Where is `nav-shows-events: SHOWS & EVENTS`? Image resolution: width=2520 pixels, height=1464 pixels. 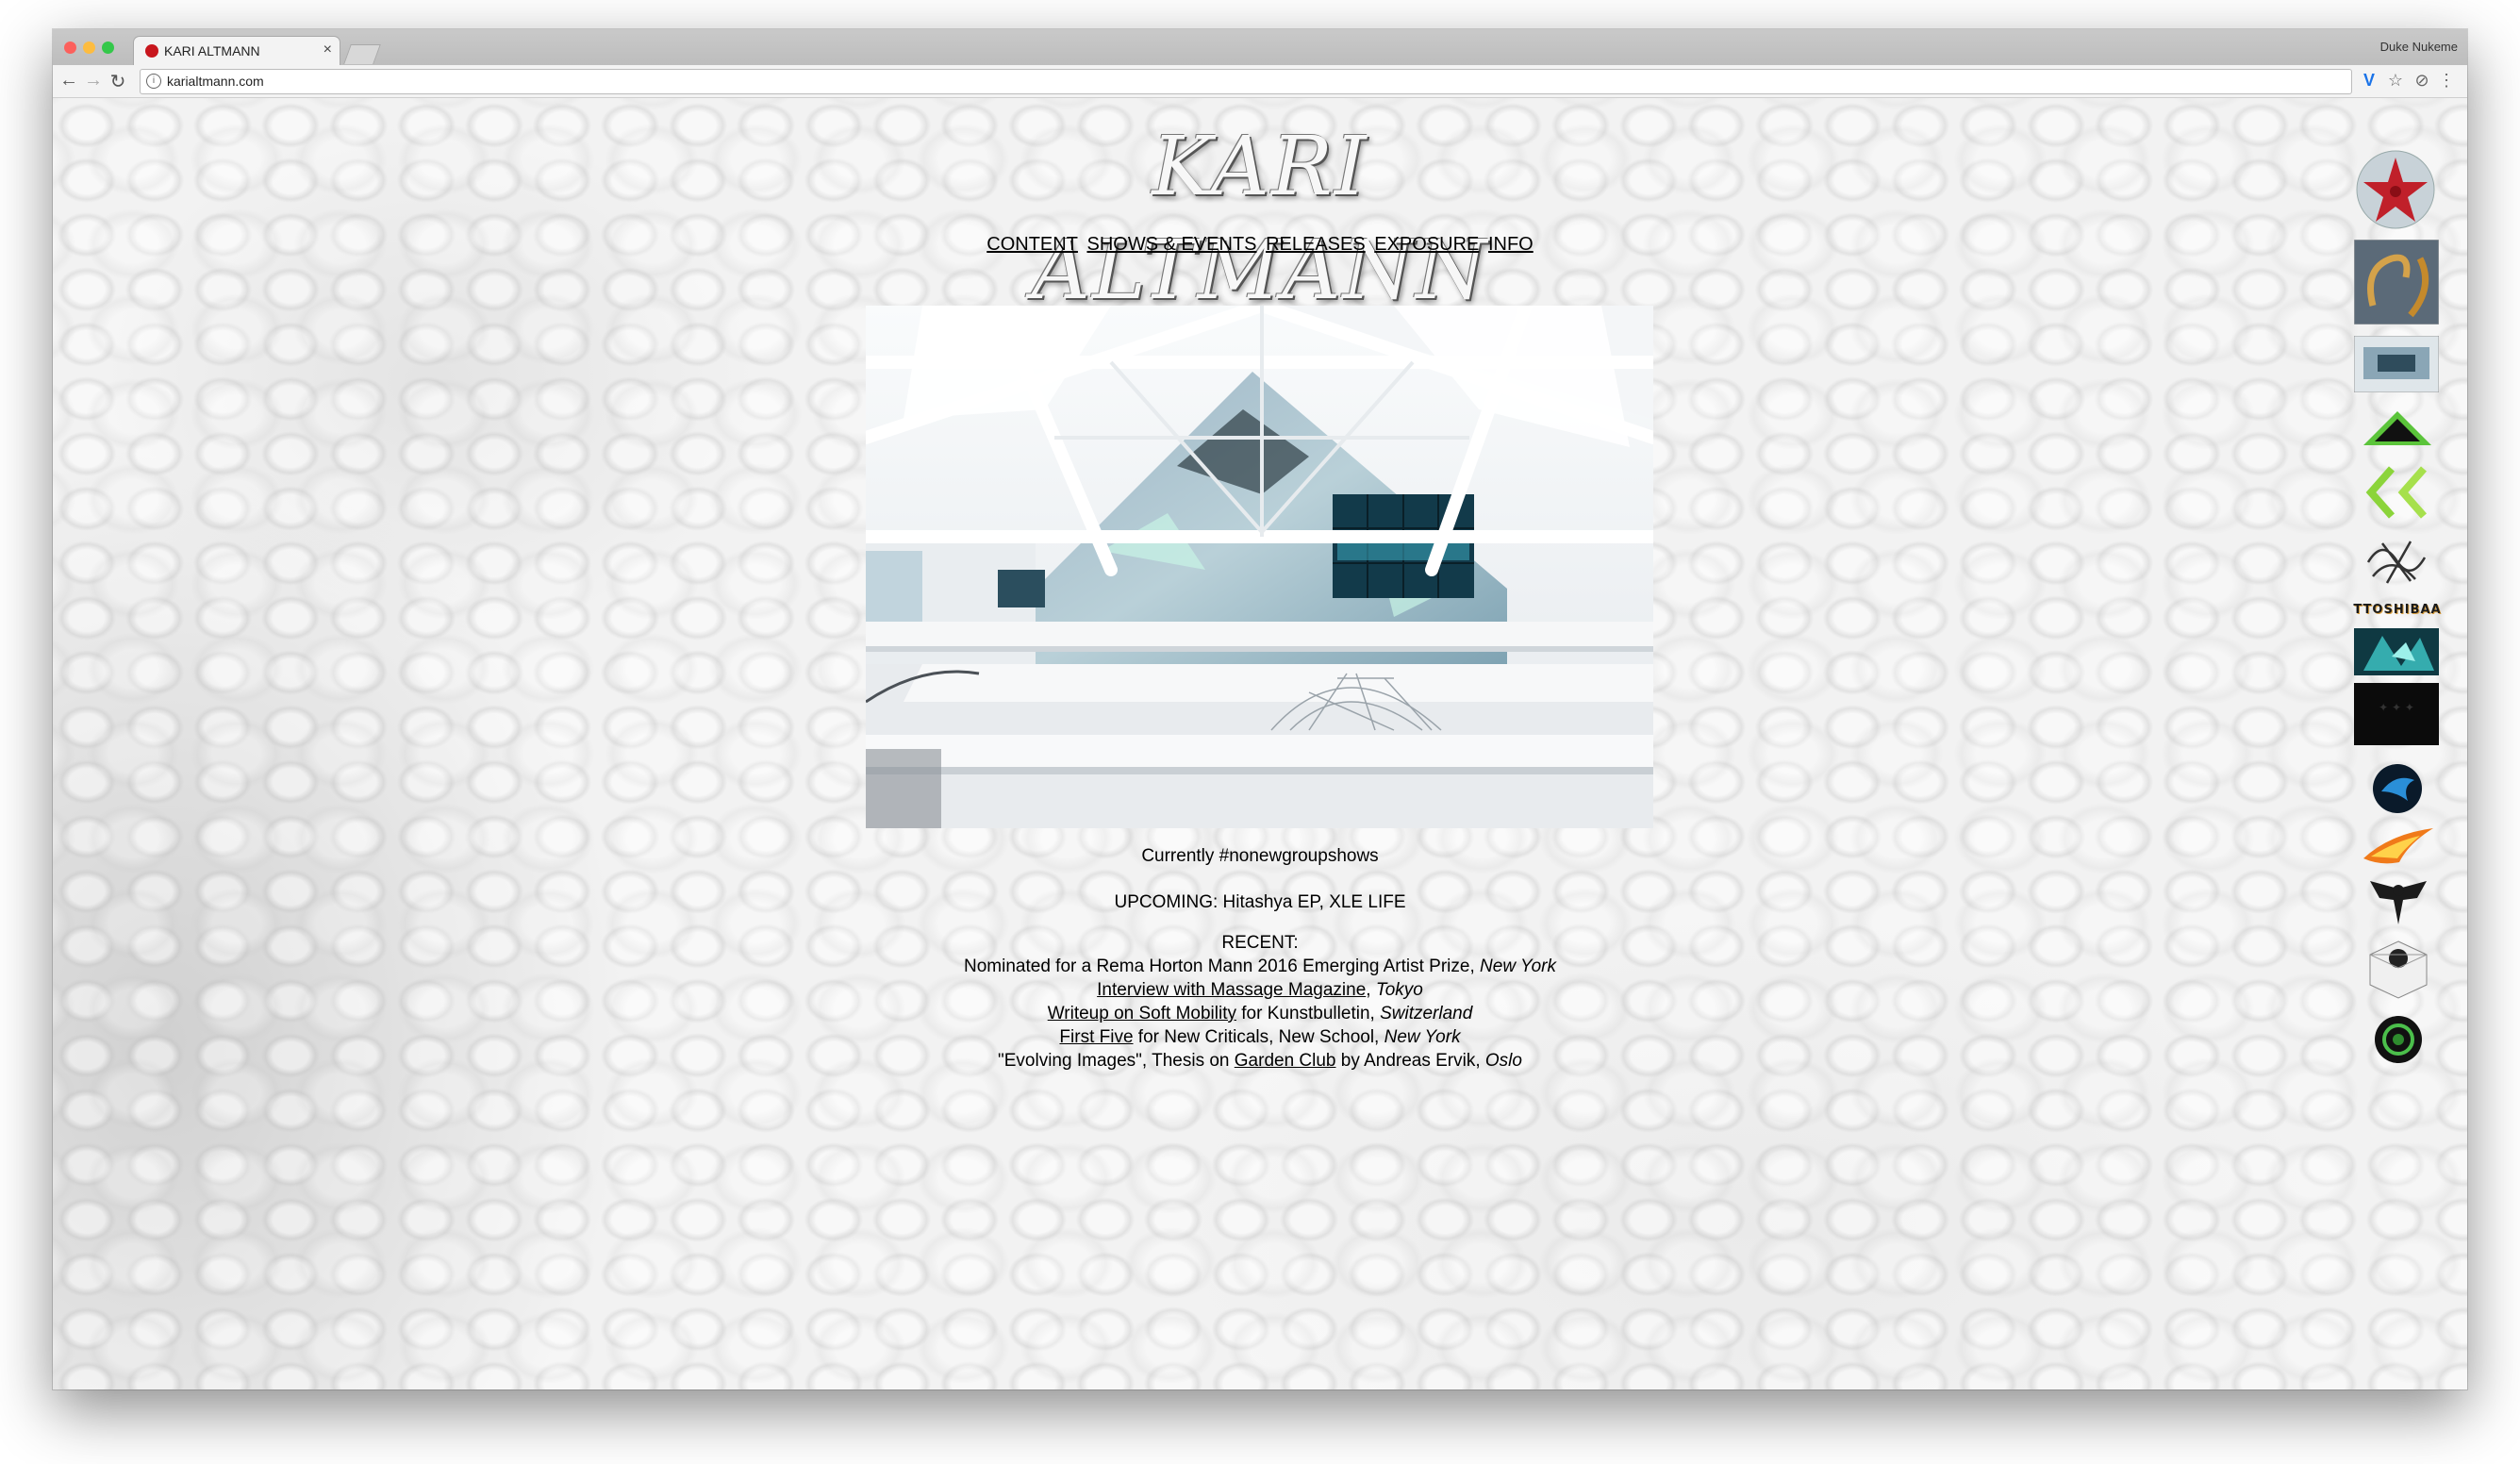
nav-shows-events: SHOWS & EVENTS is located at coordinates (1171, 244).